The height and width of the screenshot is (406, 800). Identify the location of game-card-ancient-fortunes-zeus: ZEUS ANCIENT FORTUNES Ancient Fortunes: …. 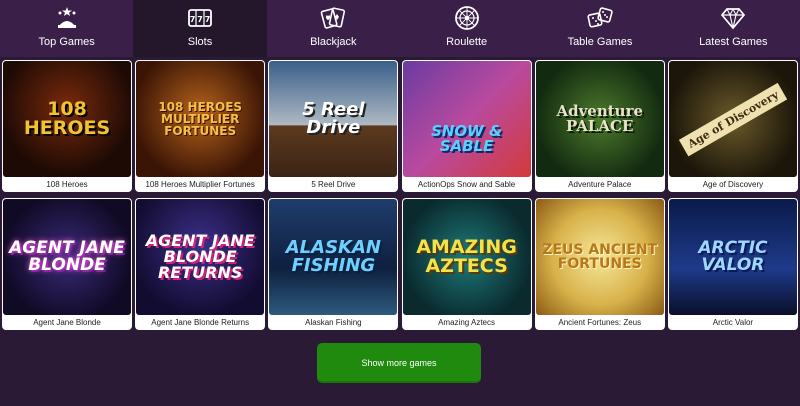
(599, 264).